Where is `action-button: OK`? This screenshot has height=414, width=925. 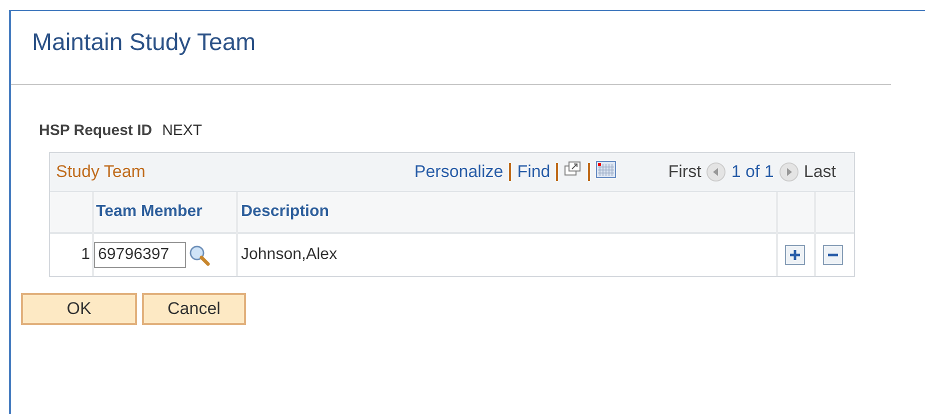 action-button: OK is located at coordinates (79, 309).